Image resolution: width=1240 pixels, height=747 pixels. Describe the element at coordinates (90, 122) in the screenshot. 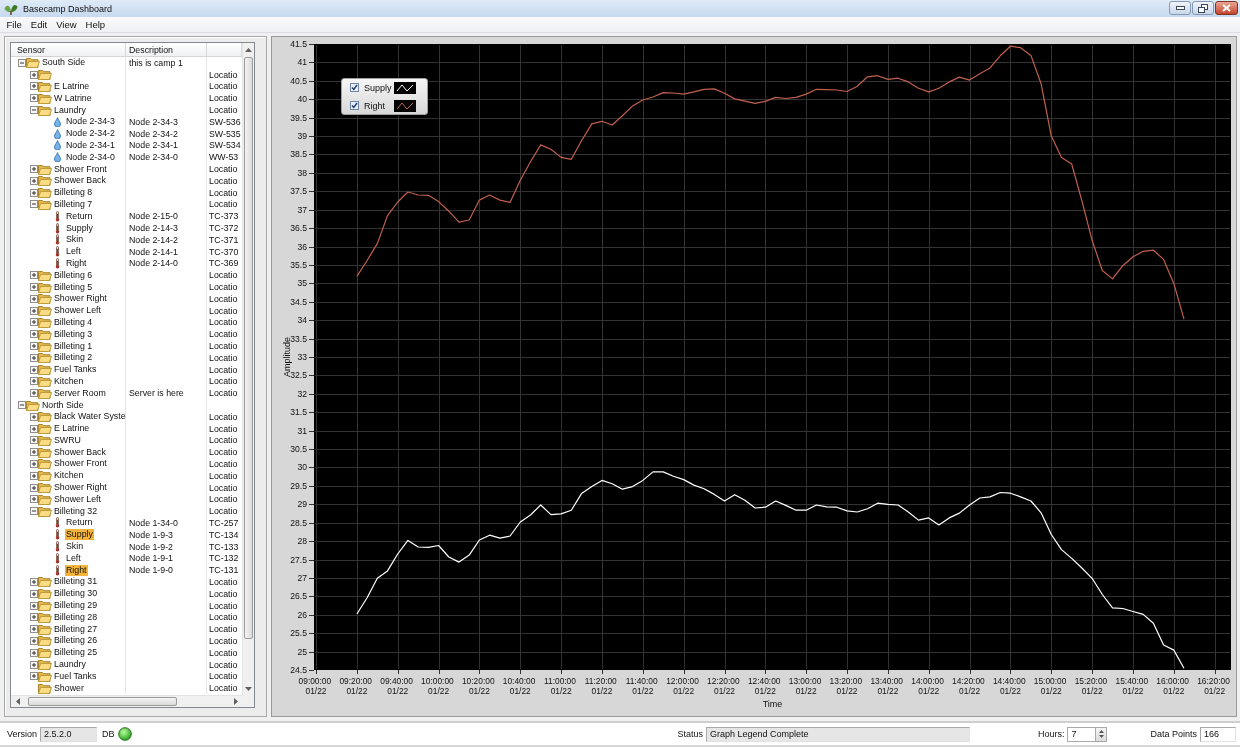

I see `tree-item: Node 2-34-3` at that location.